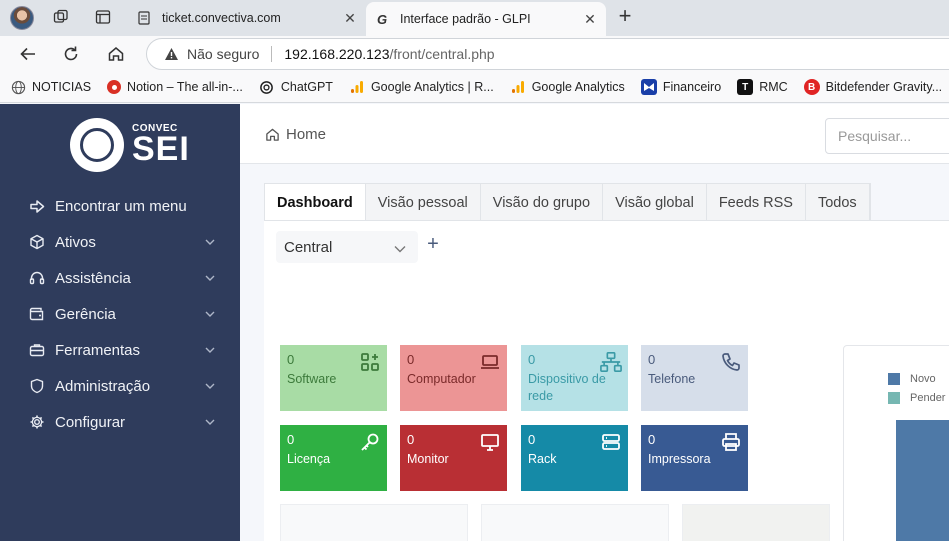  What do you see at coordinates (103, 386) in the screenshot?
I see `sidebar-item-label: Administração` at bounding box center [103, 386].